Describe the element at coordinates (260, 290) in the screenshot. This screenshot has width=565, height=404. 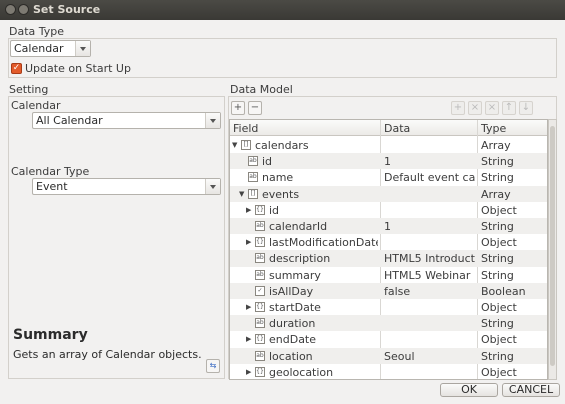
I see `boolean-type-icon: ✓` at that location.